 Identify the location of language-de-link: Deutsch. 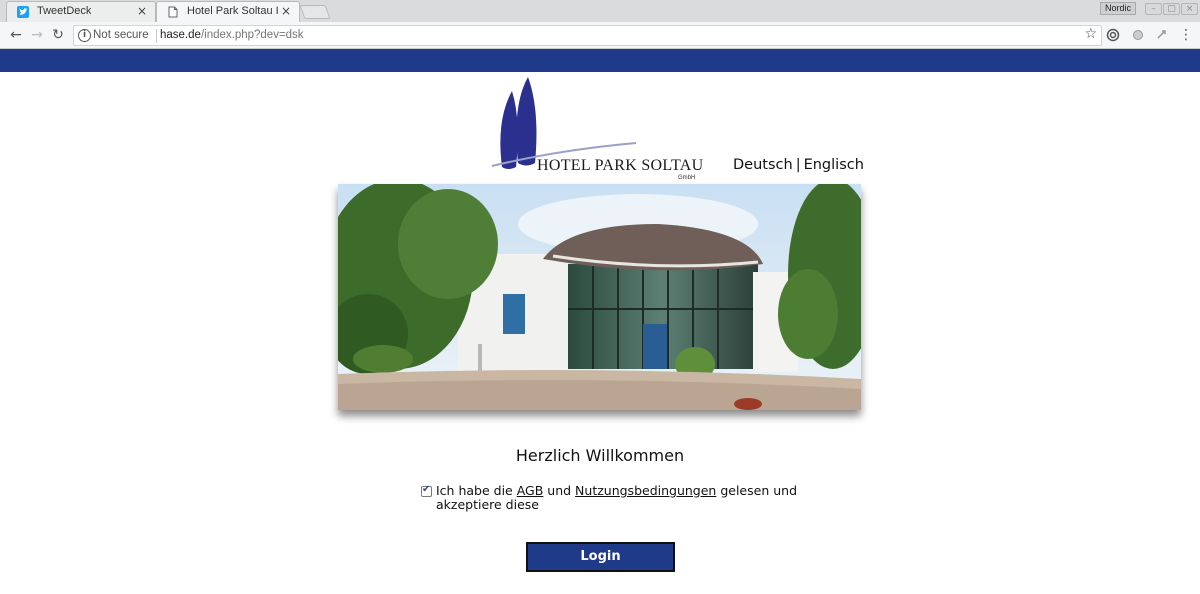
(763, 165).